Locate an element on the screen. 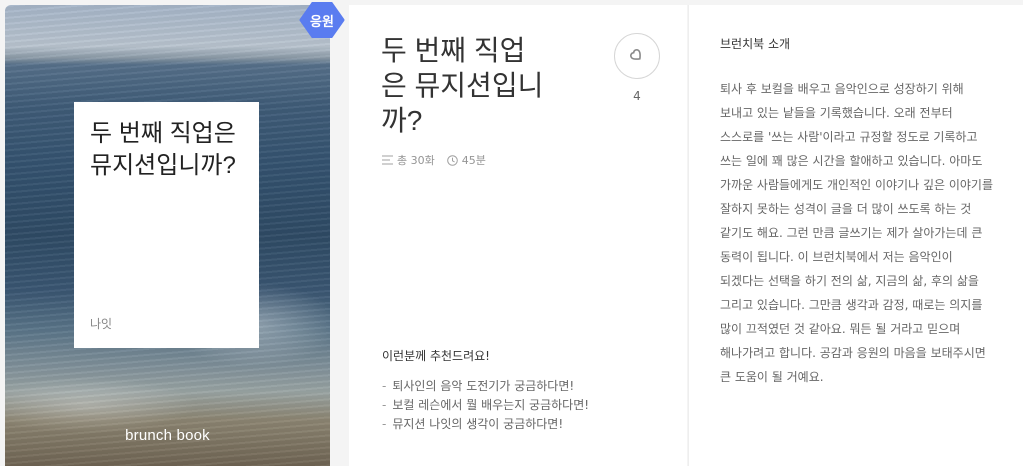  support-badge: 응원 is located at coordinates (322, 20).